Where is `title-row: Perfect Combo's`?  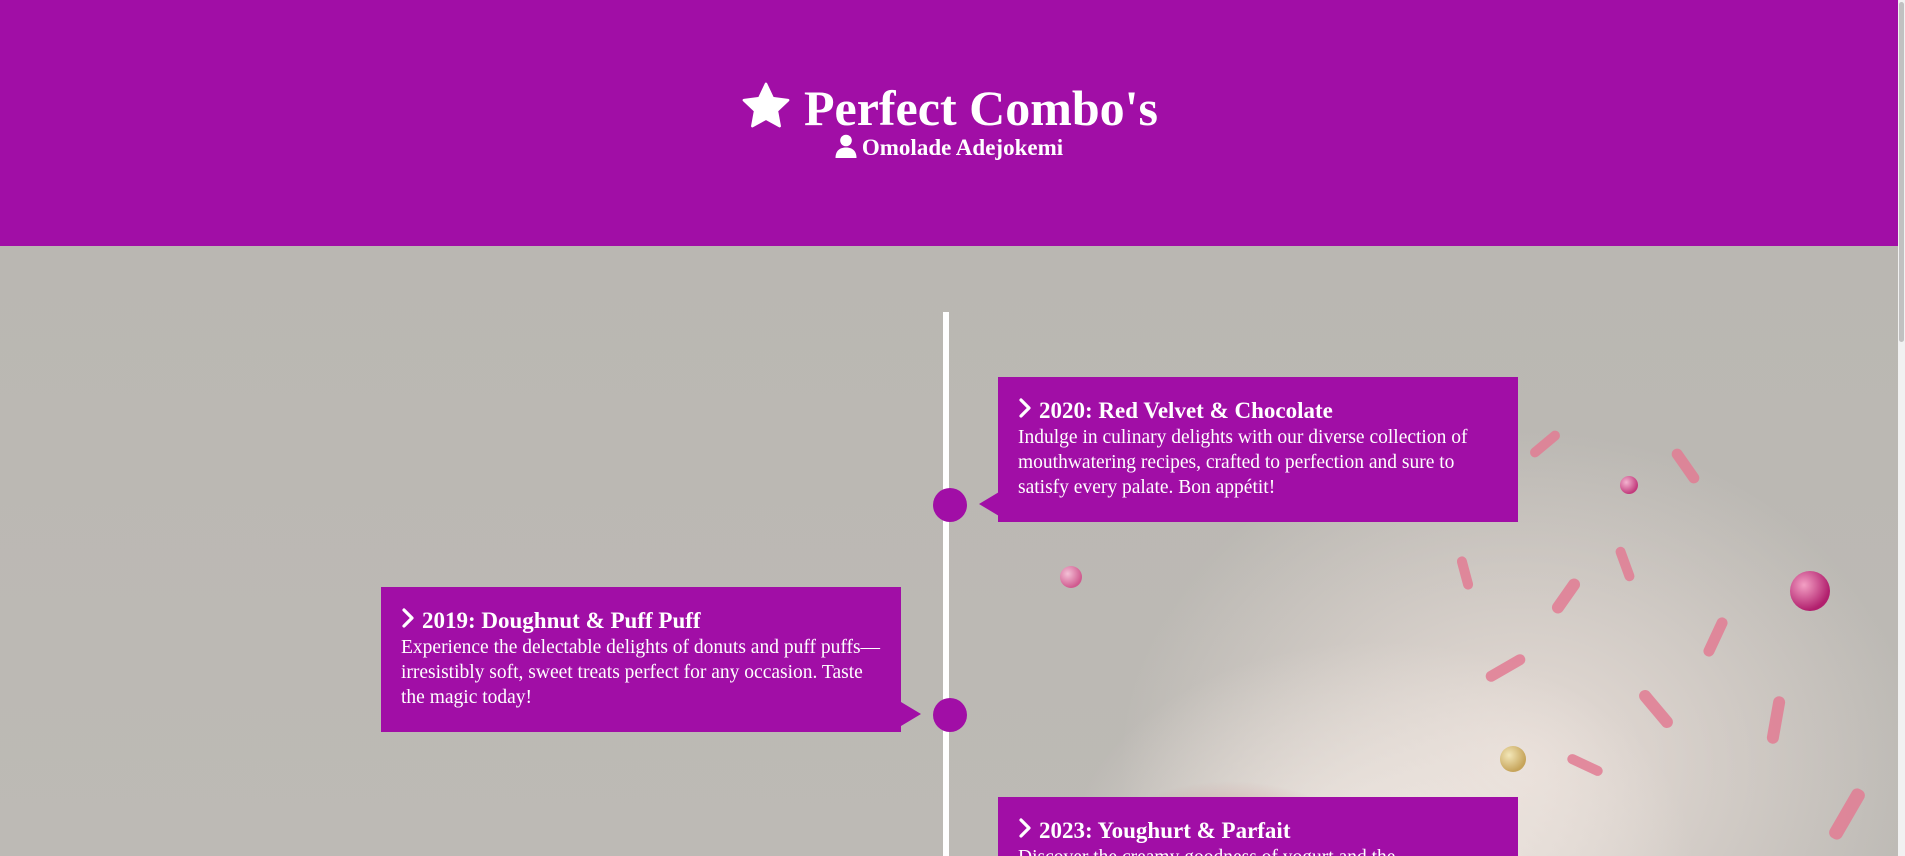 title-row: Perfect Combo's is located at coordinates (949, 108).